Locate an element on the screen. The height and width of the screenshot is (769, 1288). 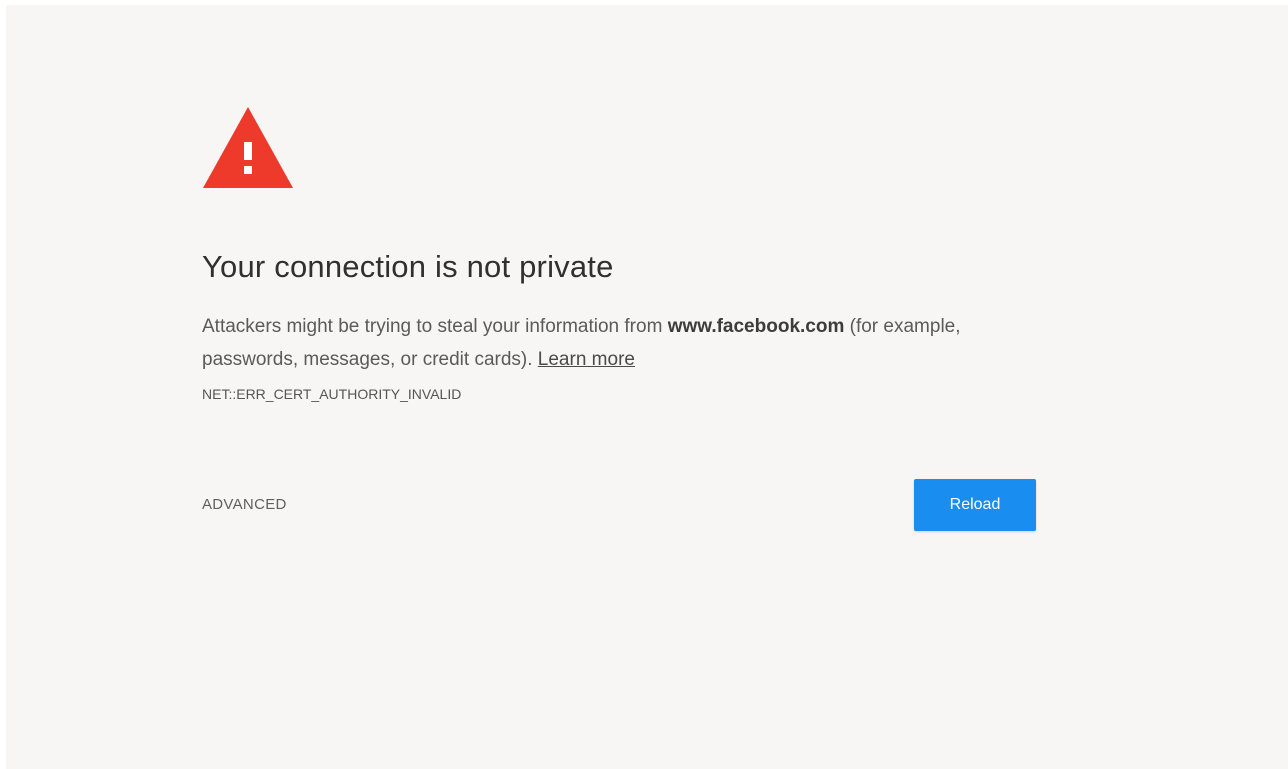
warning-triangle-icon is located at coordinates (248, 147).